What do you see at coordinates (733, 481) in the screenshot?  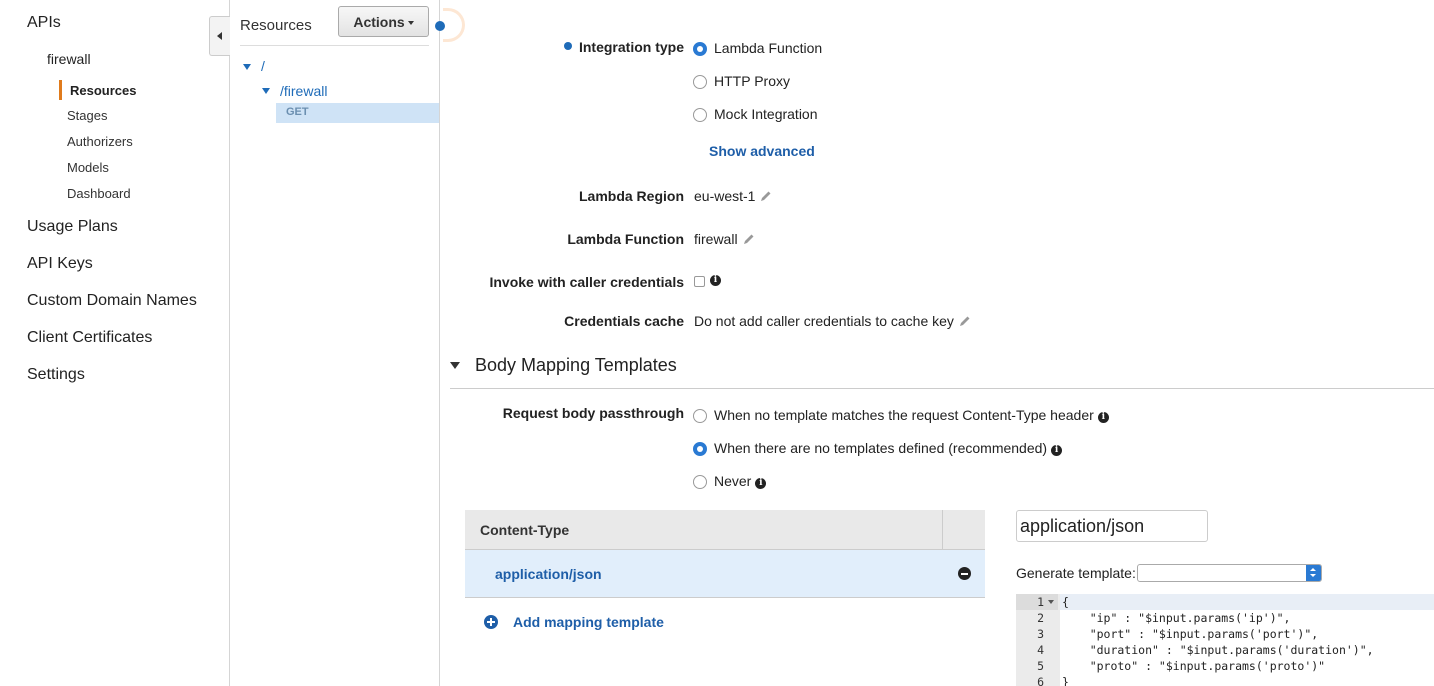 I see `passthrough-option-never-text: Never` at bounding box center [733, 481].